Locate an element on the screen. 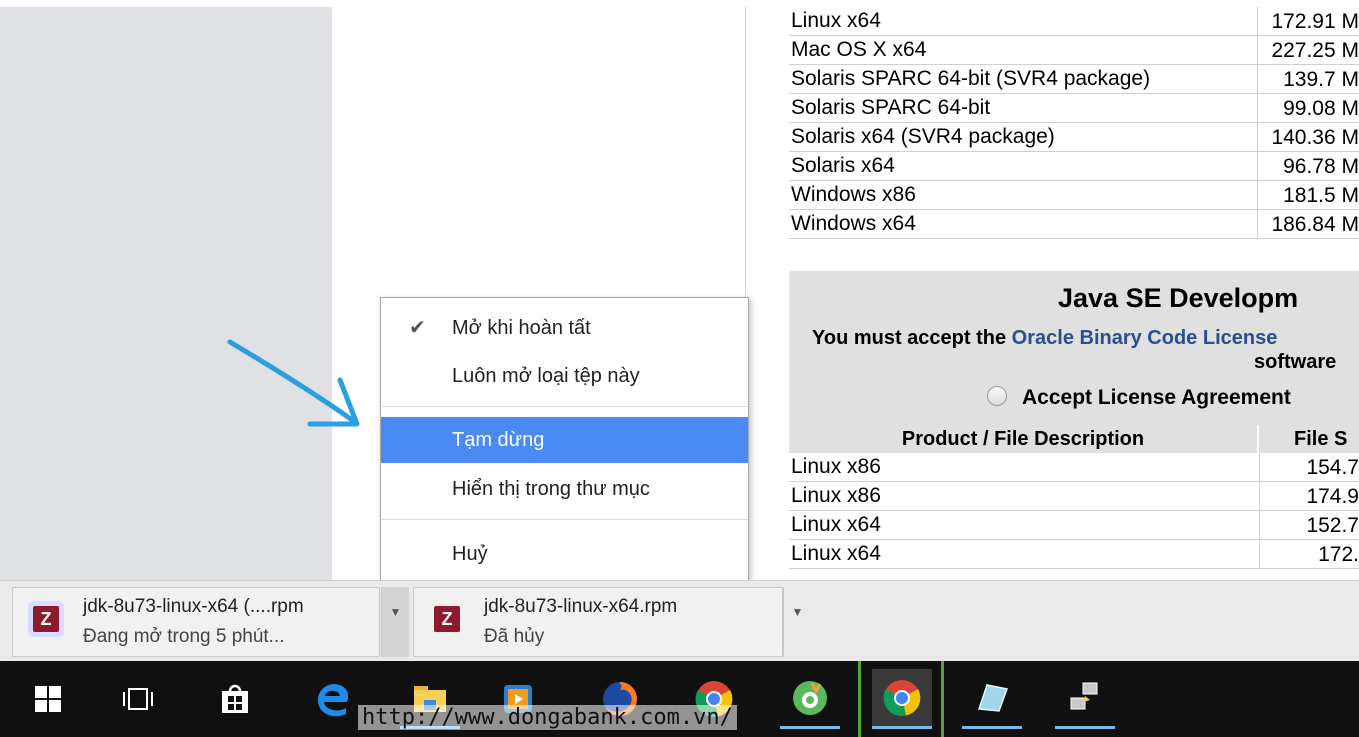 This screenshot has width=1359, height=737. network-app-icon is located at coordinates (1085, 699).